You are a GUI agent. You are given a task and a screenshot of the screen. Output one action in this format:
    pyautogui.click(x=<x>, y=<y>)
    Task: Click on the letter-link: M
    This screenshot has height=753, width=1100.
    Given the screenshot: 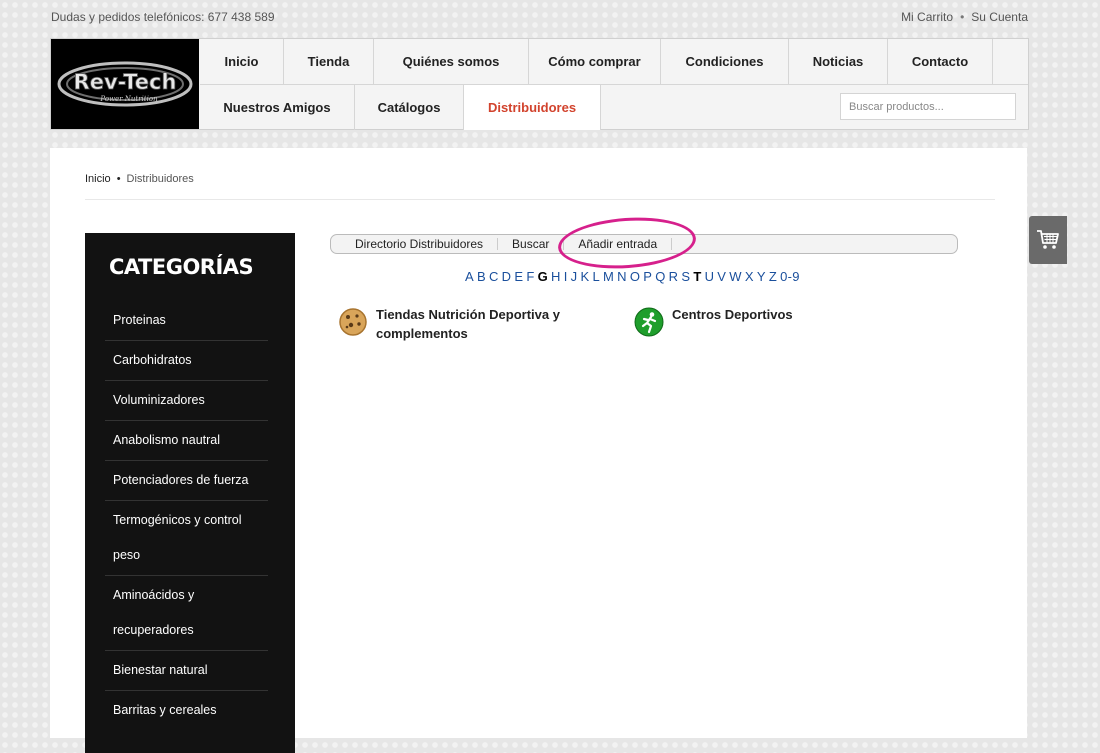 What is the action you would take?
    pyautogui.click(x=608, y=276)
    